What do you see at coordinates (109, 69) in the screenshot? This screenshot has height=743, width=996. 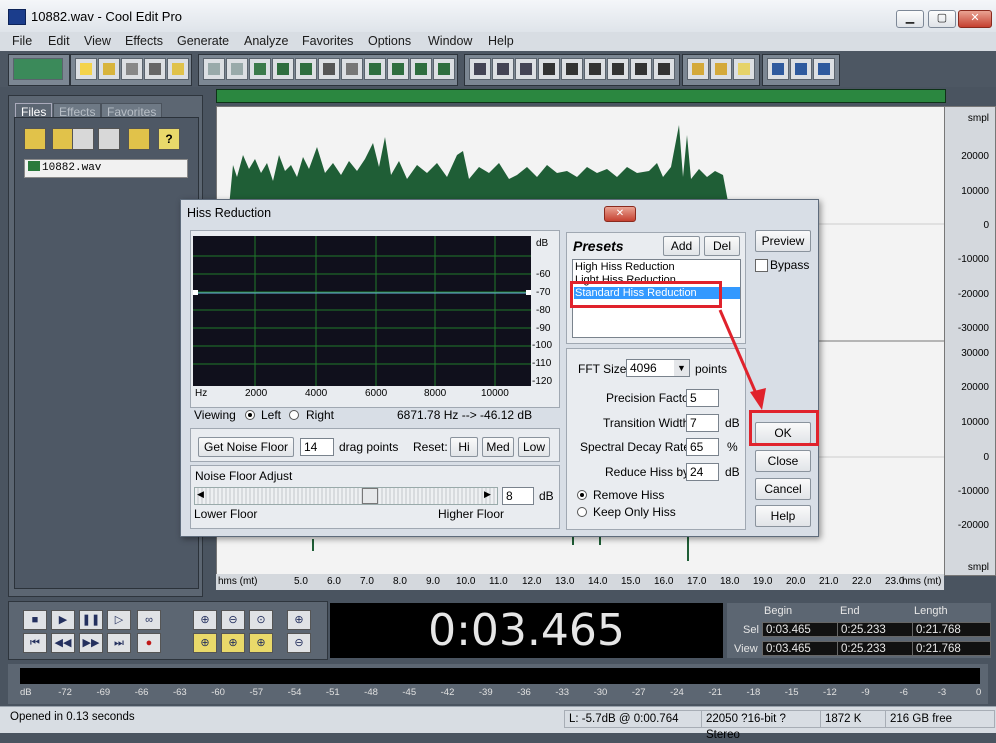 I see `open-file-icon` at bounding box center [109, 69].